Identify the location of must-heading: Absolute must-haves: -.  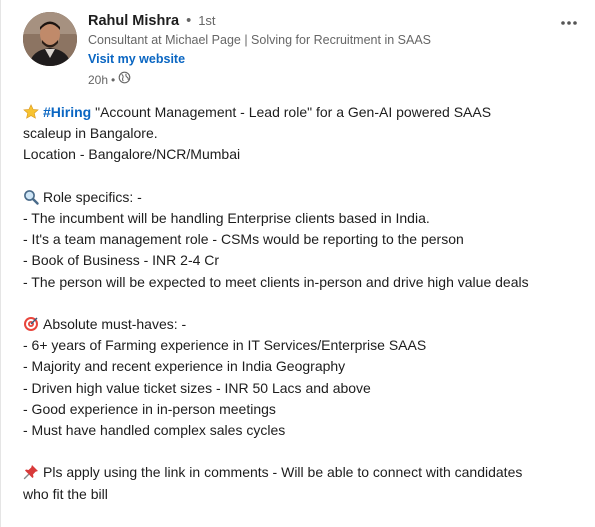
(303, 324).